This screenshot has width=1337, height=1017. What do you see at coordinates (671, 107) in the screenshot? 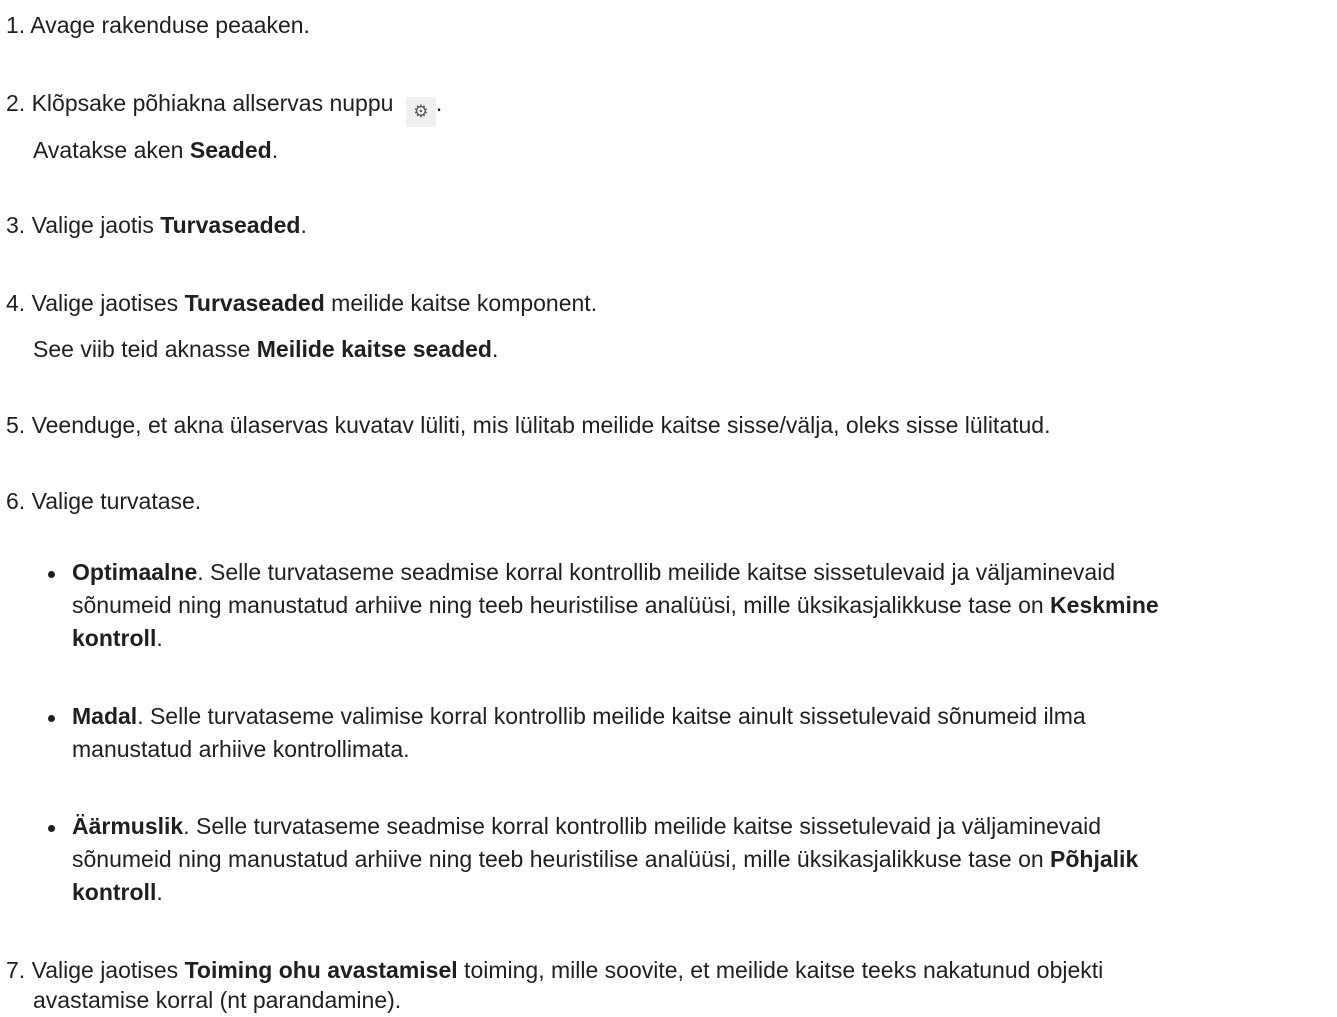
I see `step-2: 2. Klõpsake põhiakna allservas nuppu ⚙.` at bounding box center [671, 107].